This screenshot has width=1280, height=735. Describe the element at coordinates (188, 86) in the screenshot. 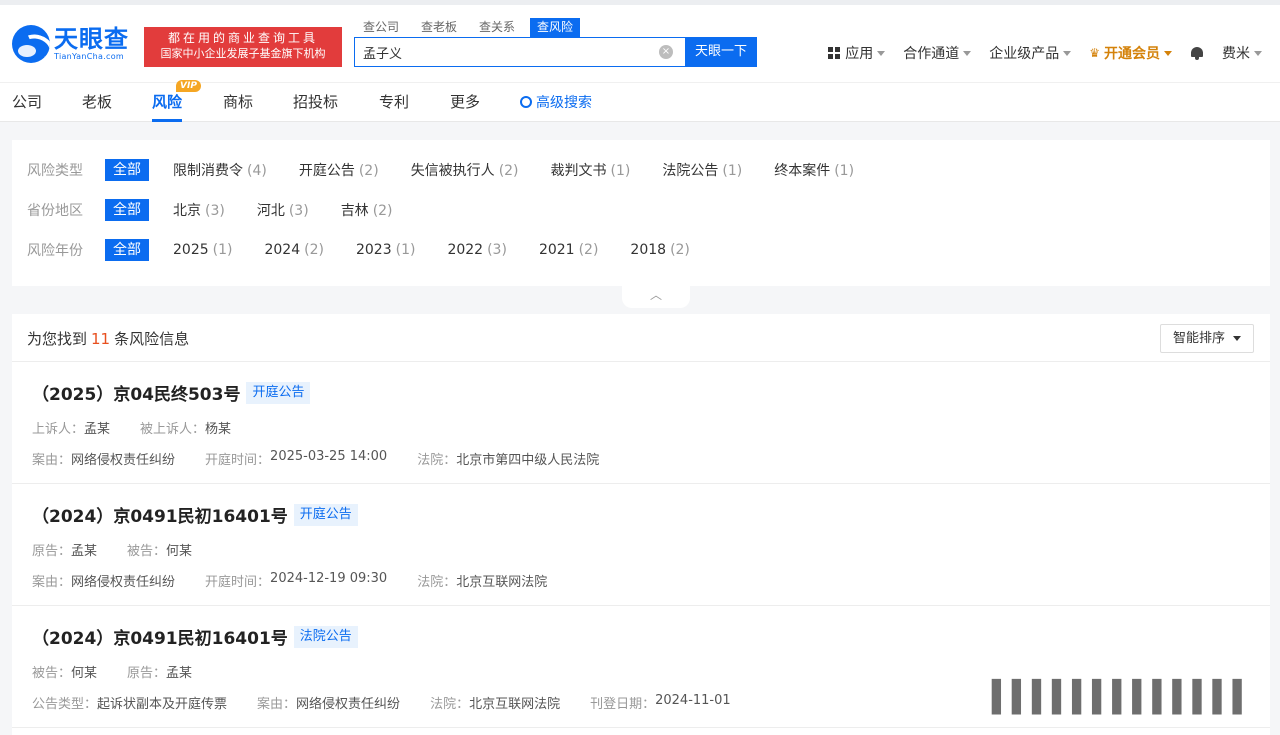

I see `vip-badge: VIP` at that location.